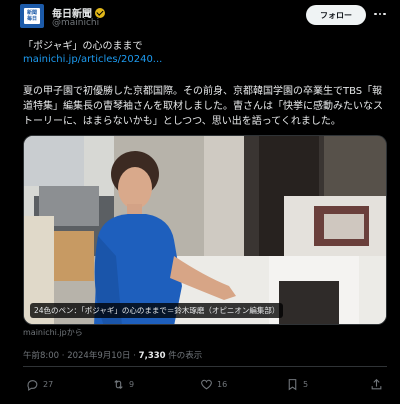  What do you see at coordinates (98, 356) in the screenshot?
I see `post-date: 2024年9月10日` at bounding box center [98, 356].